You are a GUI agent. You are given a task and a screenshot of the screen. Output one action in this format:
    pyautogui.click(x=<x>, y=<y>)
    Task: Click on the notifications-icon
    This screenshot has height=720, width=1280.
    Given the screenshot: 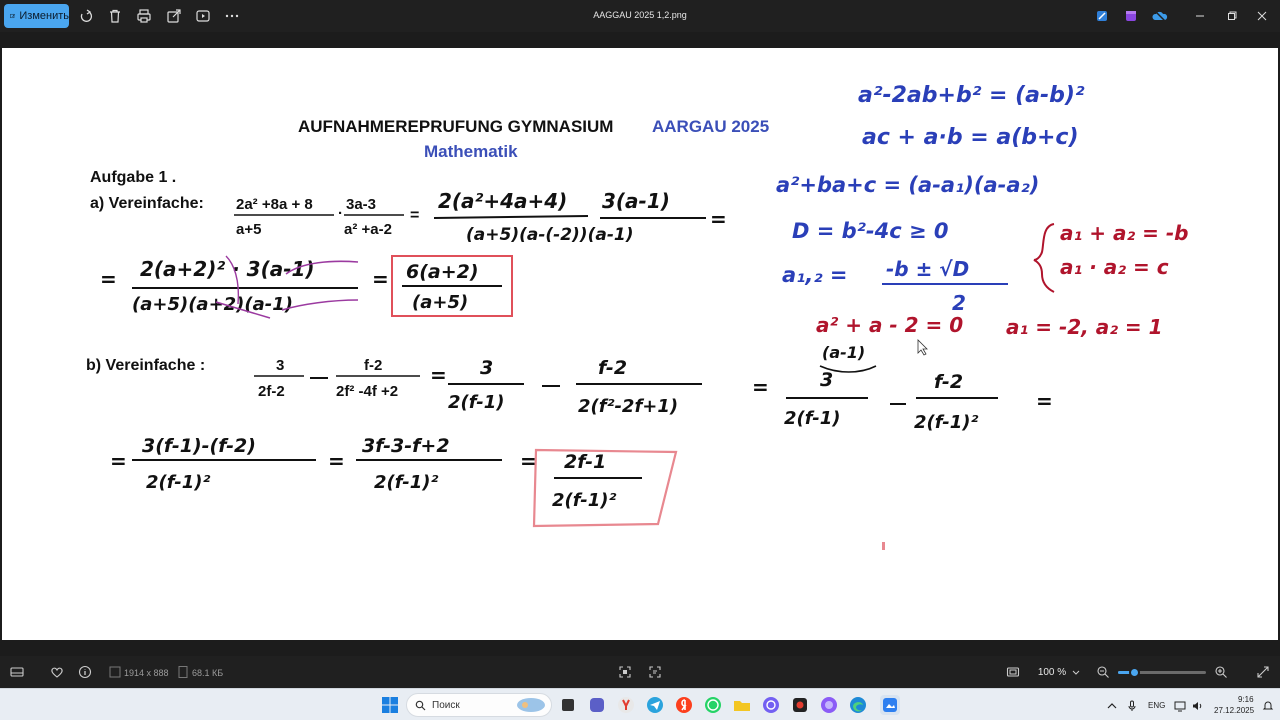 What is the action you would take?
    pyautogui.click(x=1268, y=705)
    